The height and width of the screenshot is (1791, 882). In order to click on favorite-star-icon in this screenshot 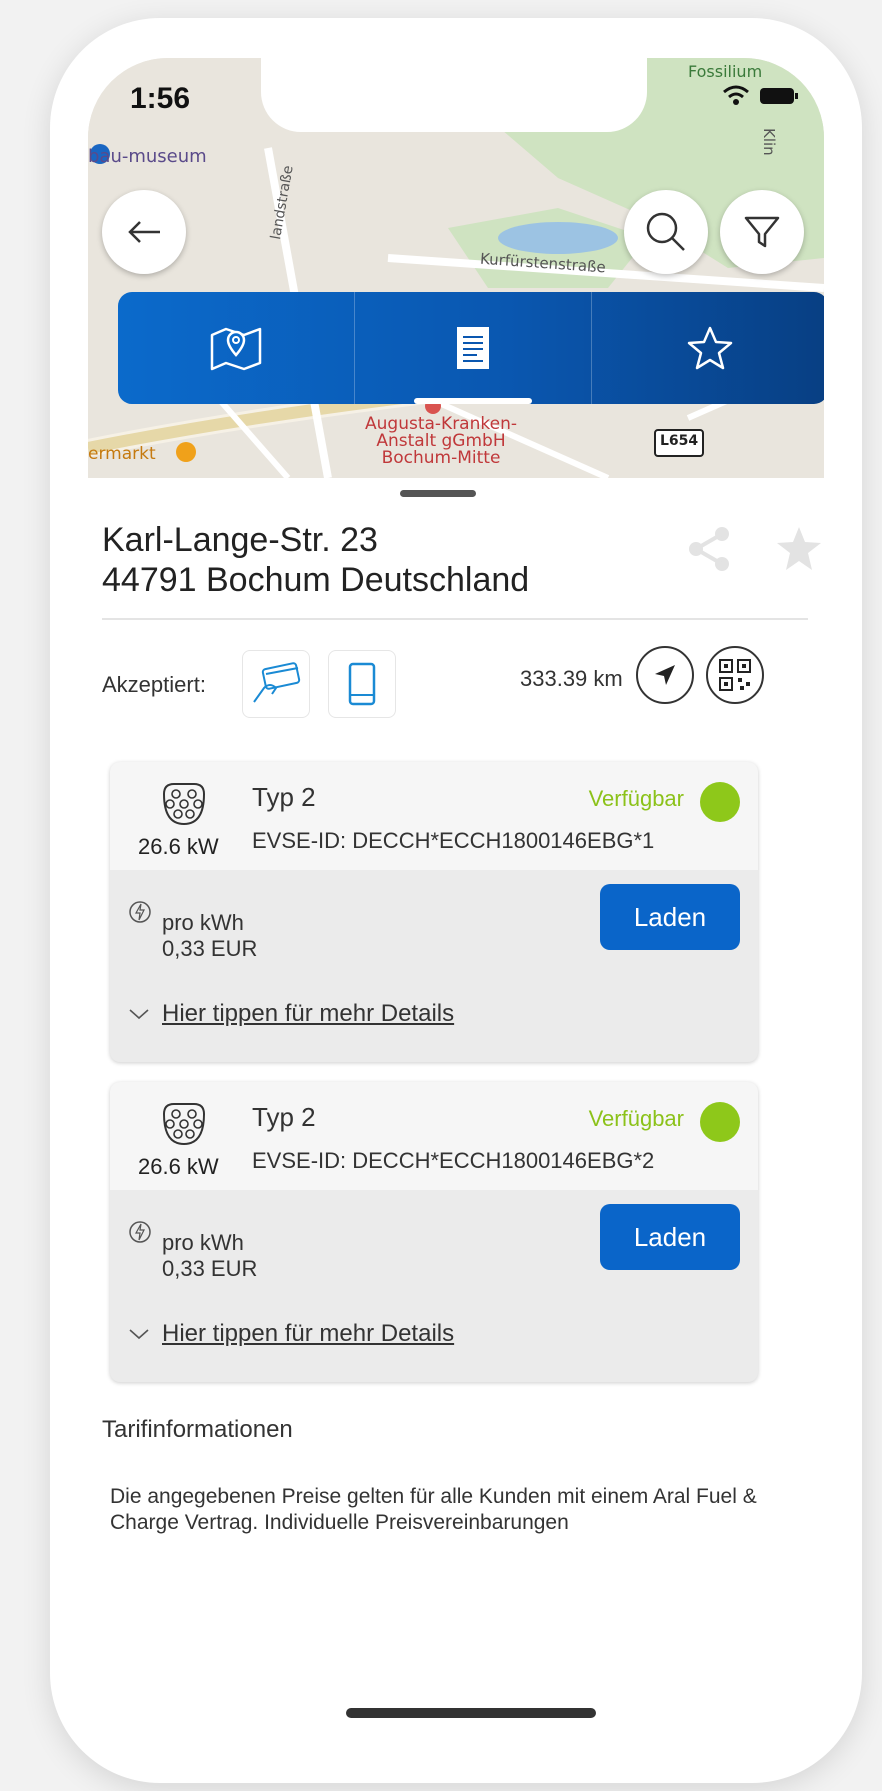, I will do `click(799, 549)`.